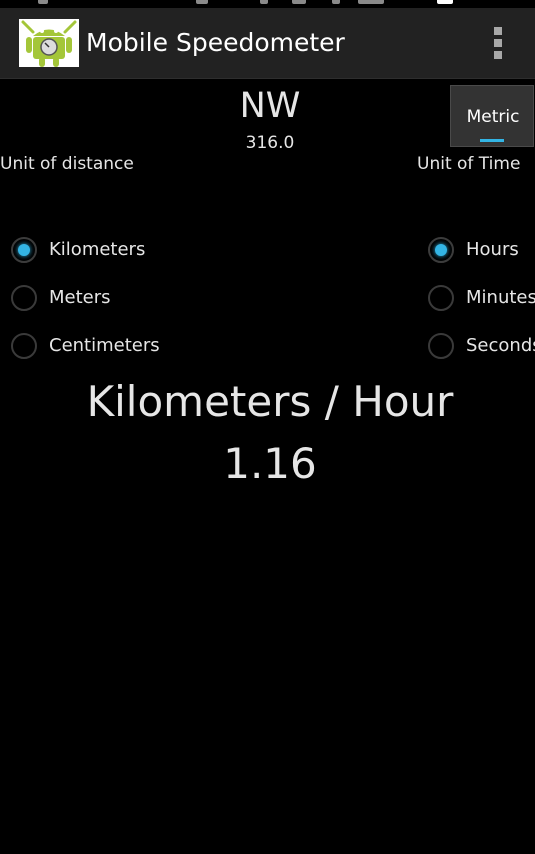 The height and width of the screenshot is (854, 535). I want to click on radio-label: Hours, so click(492, 249).